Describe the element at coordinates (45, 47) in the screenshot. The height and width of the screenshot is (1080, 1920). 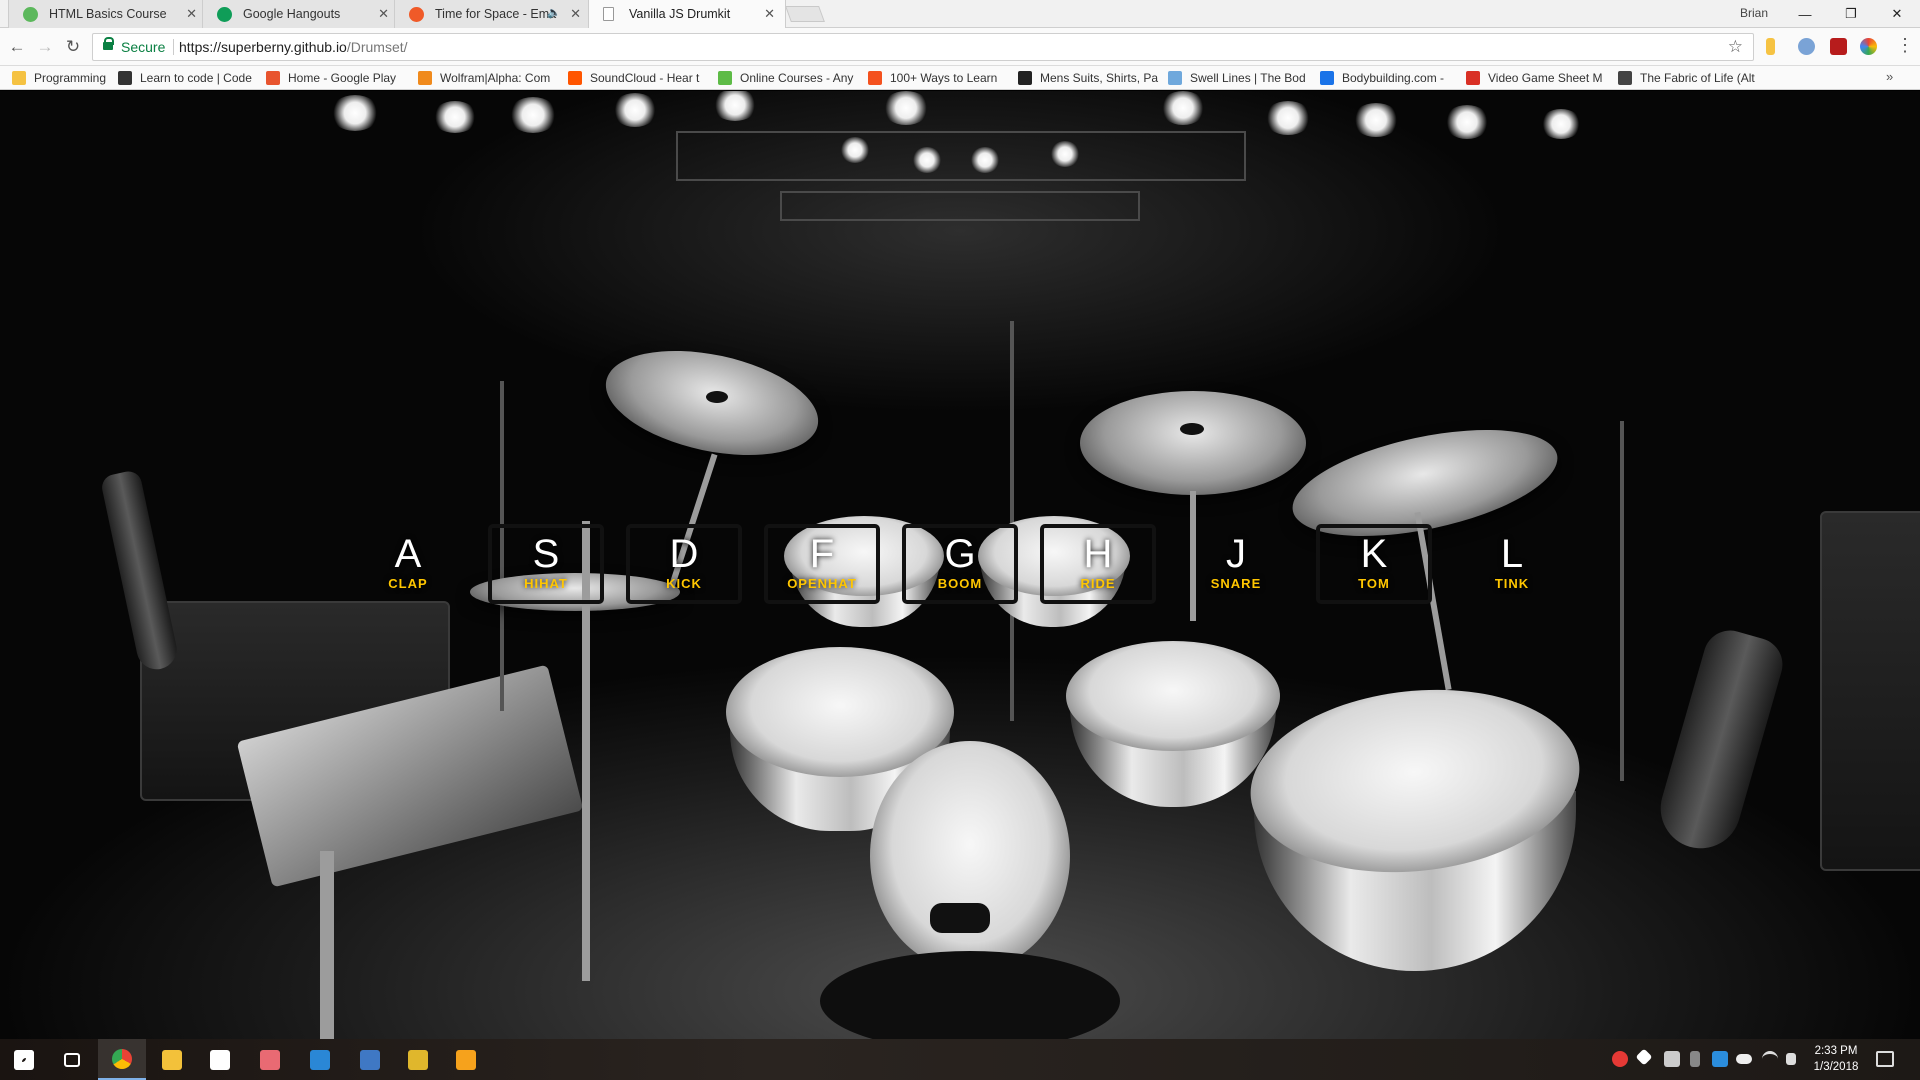
I see `forward-arrow-icon: →` at that location.